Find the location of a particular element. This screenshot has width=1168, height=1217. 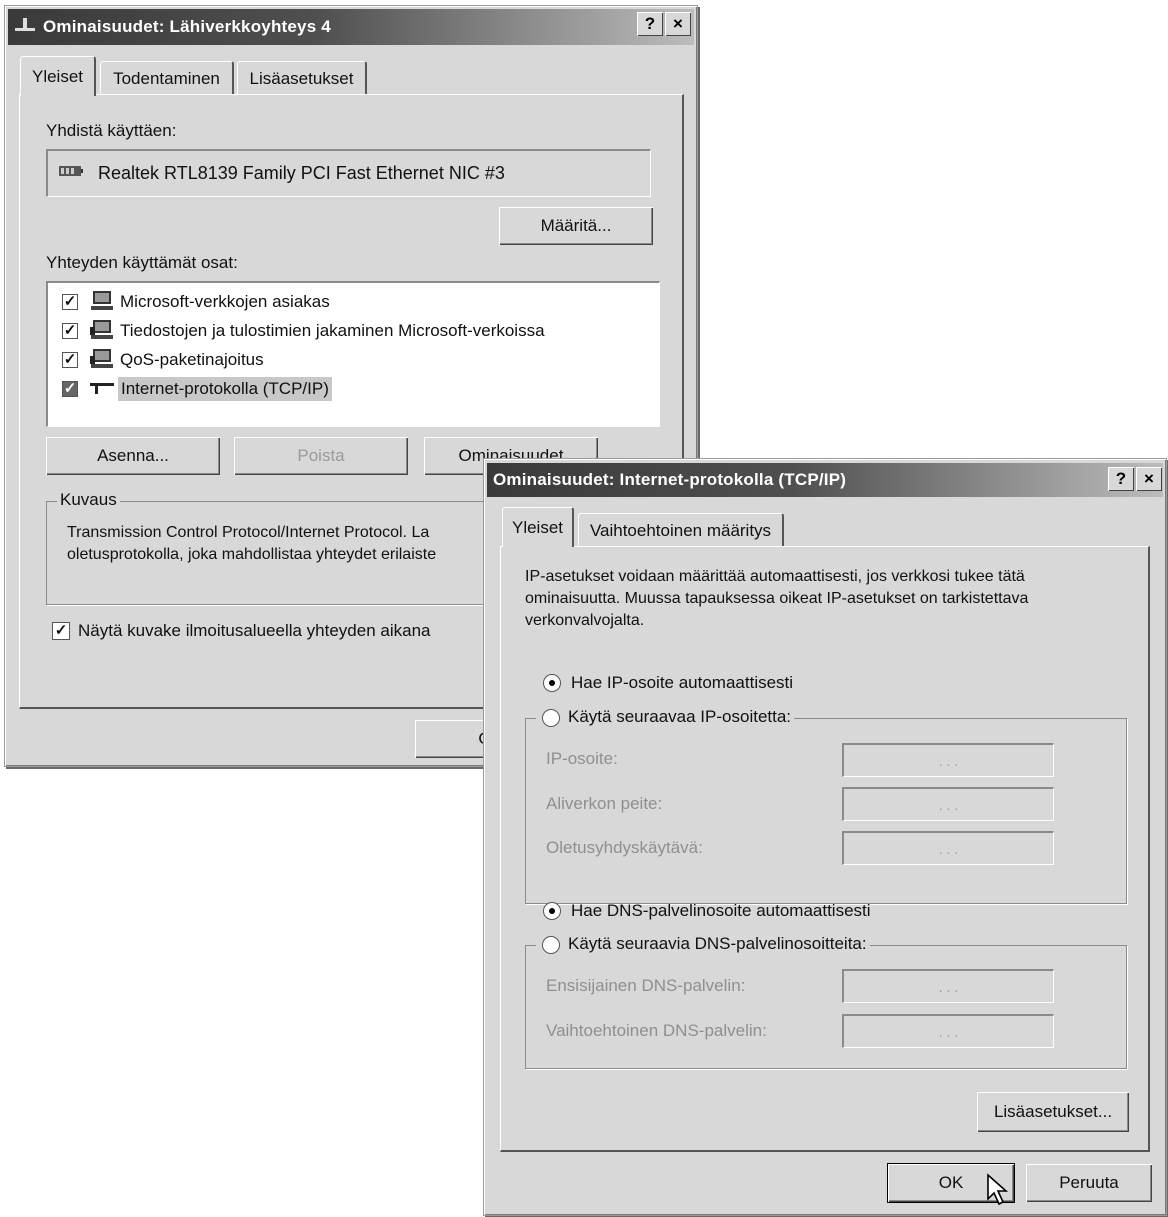

connect-using-label: Yhdistä käyttäen: is located at coordinates (111, 130).